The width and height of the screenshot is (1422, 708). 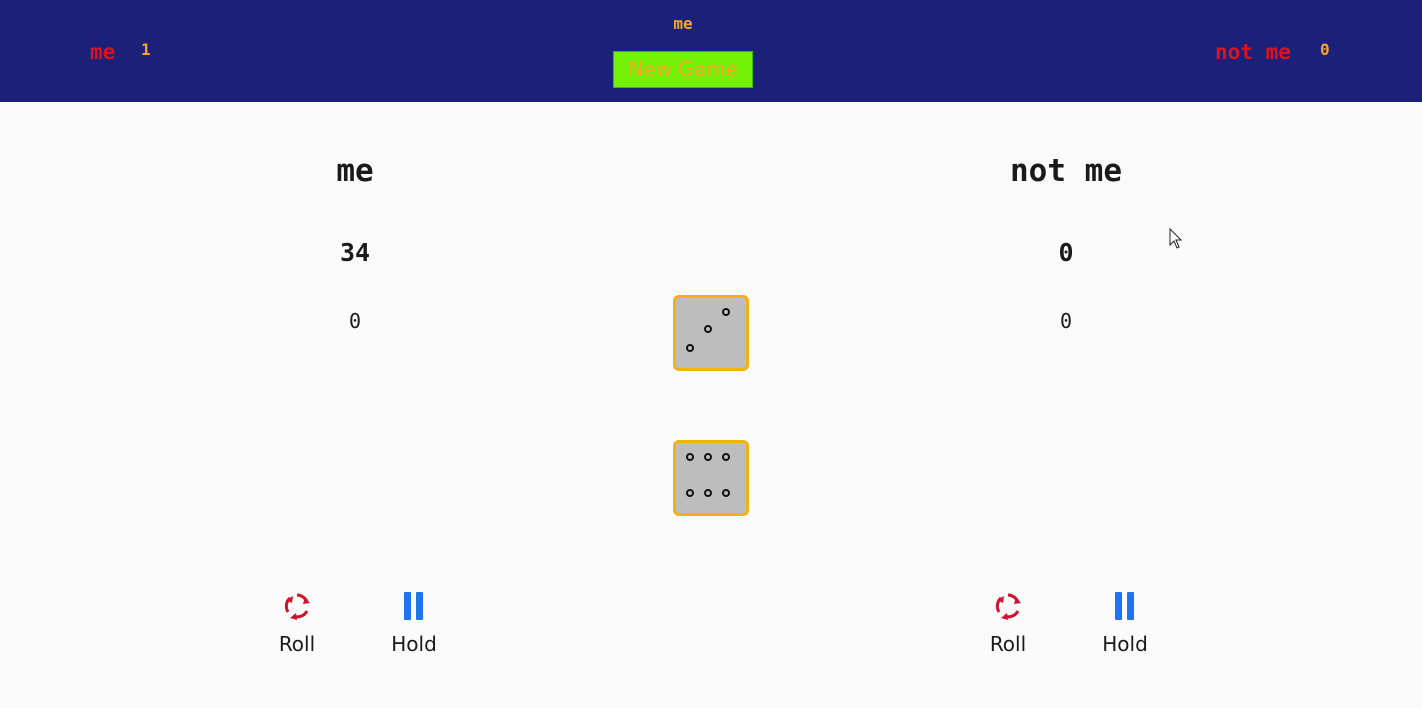 I want to click on new-game-button: New Game, so click(x=683, y=69).